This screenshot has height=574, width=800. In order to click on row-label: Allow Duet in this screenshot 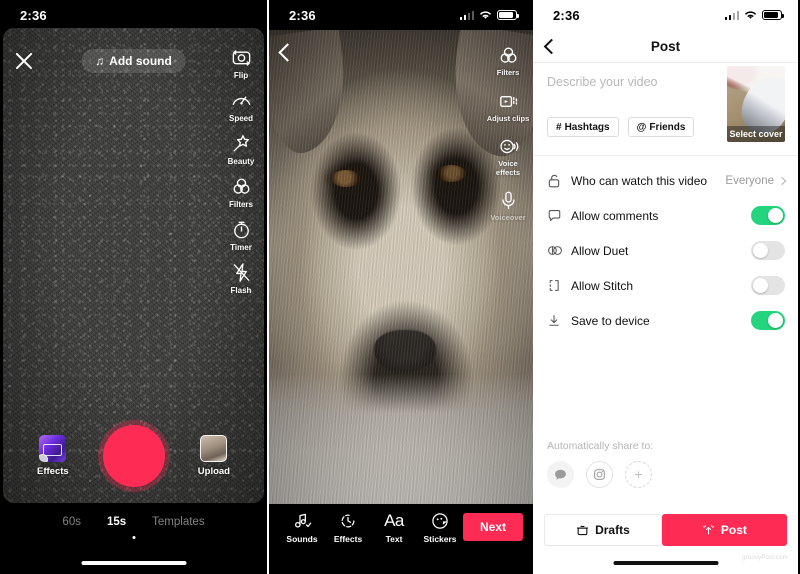, I will do `click(600, 250)`.